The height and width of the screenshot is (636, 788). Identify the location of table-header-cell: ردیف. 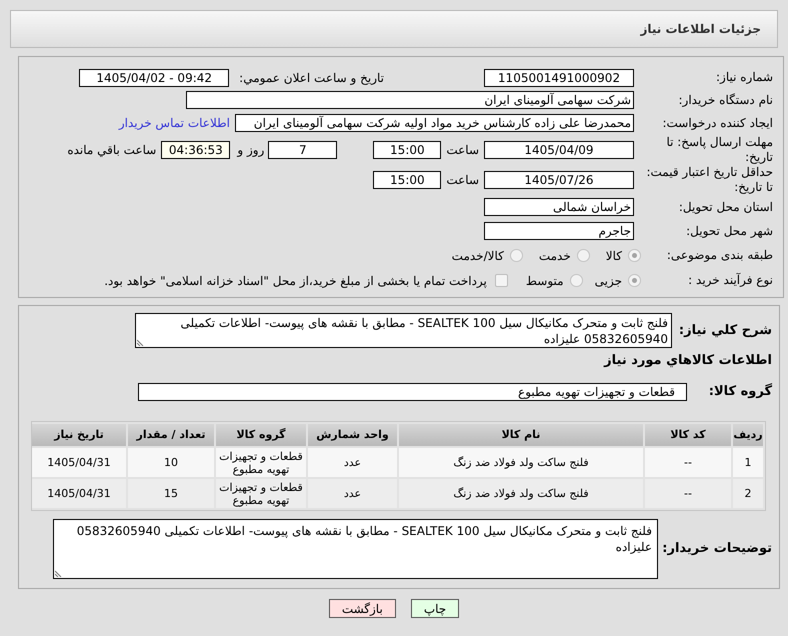
(748, 435).